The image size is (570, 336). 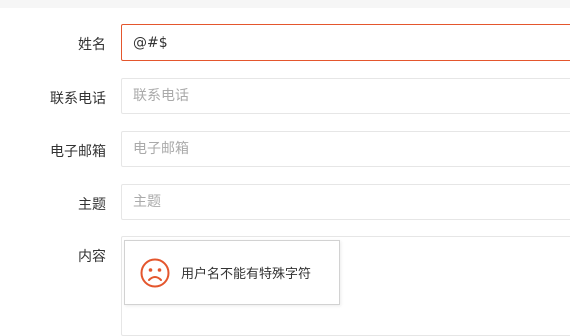 What do you see at coordinates (92, 257) in the screenshot?
I see `content-label: 内容` at bounding box center [92, 257].